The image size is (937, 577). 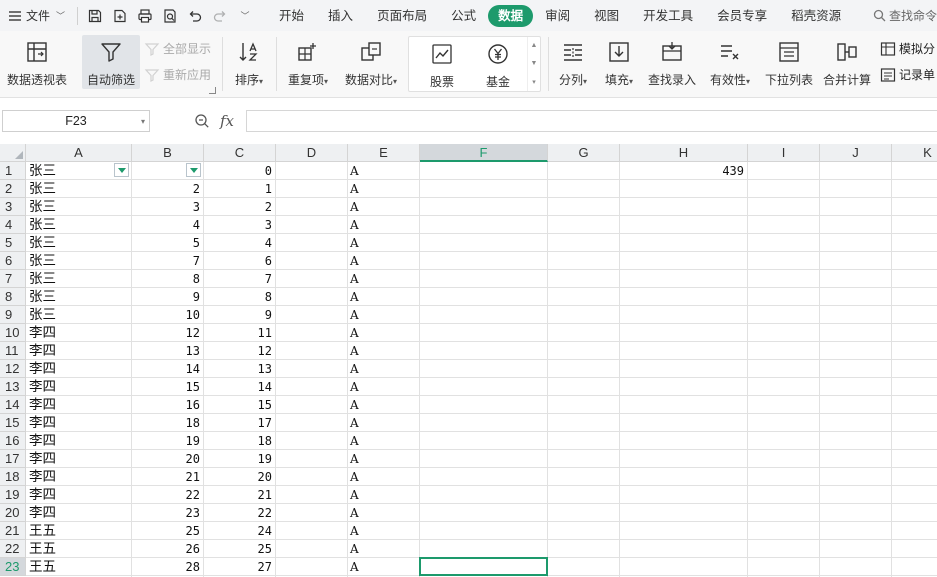 What do you see at coordinates (13, 423) in the screenshot?
I see `row-header: 15` at bounding box center [13, 423].